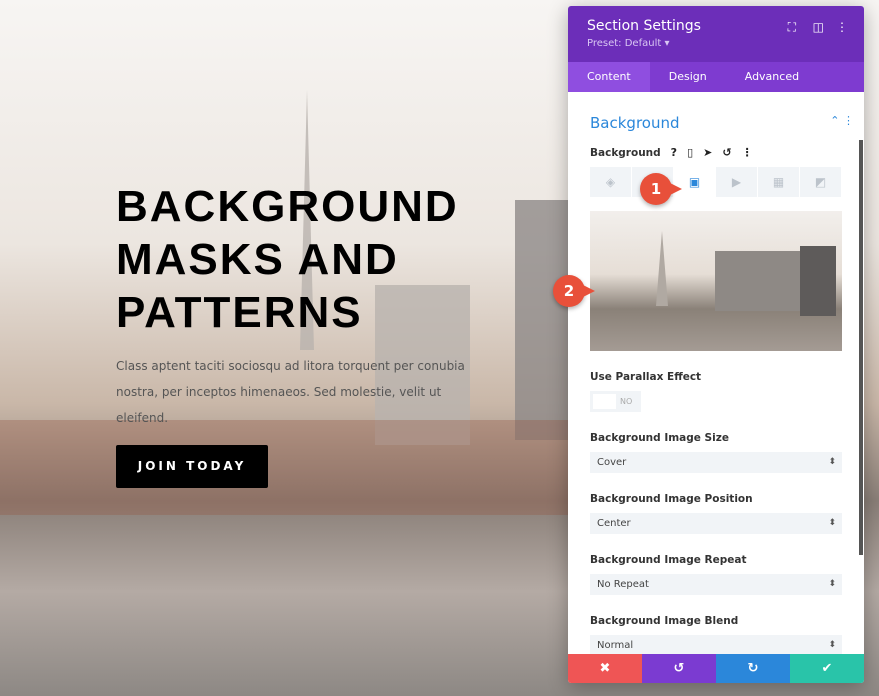 This screenshot has height=696, width=879. I want to click on step-badge-2: 2, so click(574, 291).